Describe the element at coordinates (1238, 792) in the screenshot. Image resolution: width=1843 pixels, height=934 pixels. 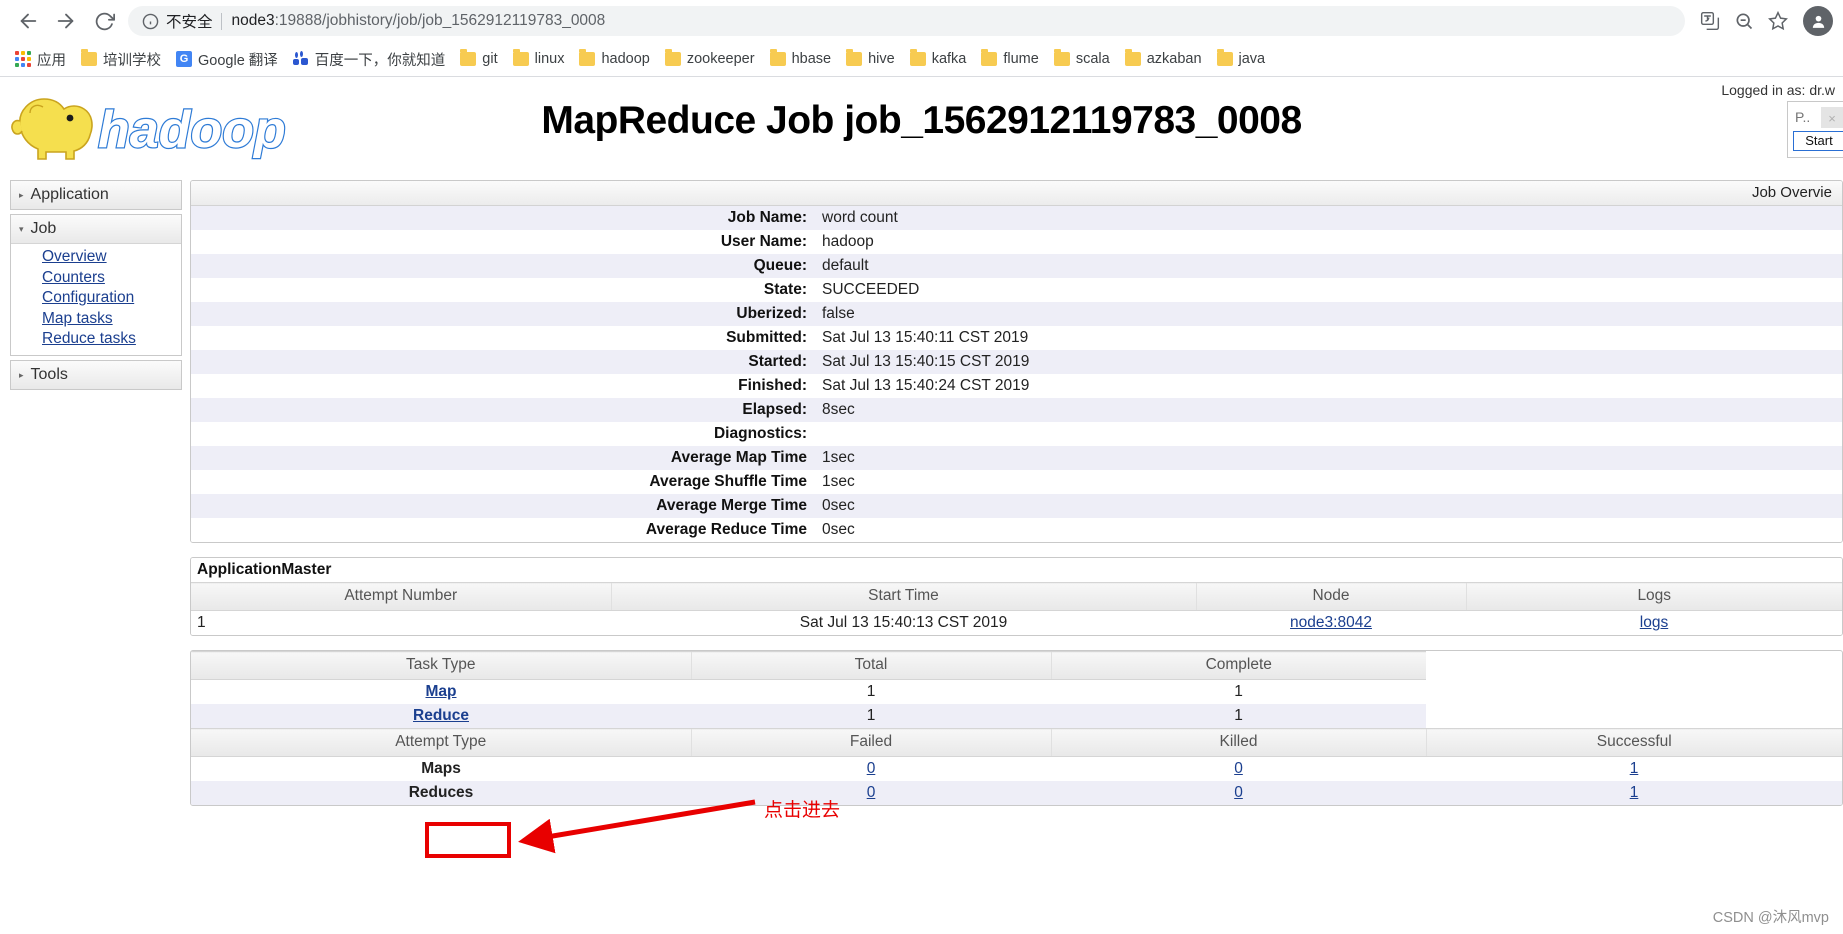
I see `reduces-killed-link: 0` at that location.